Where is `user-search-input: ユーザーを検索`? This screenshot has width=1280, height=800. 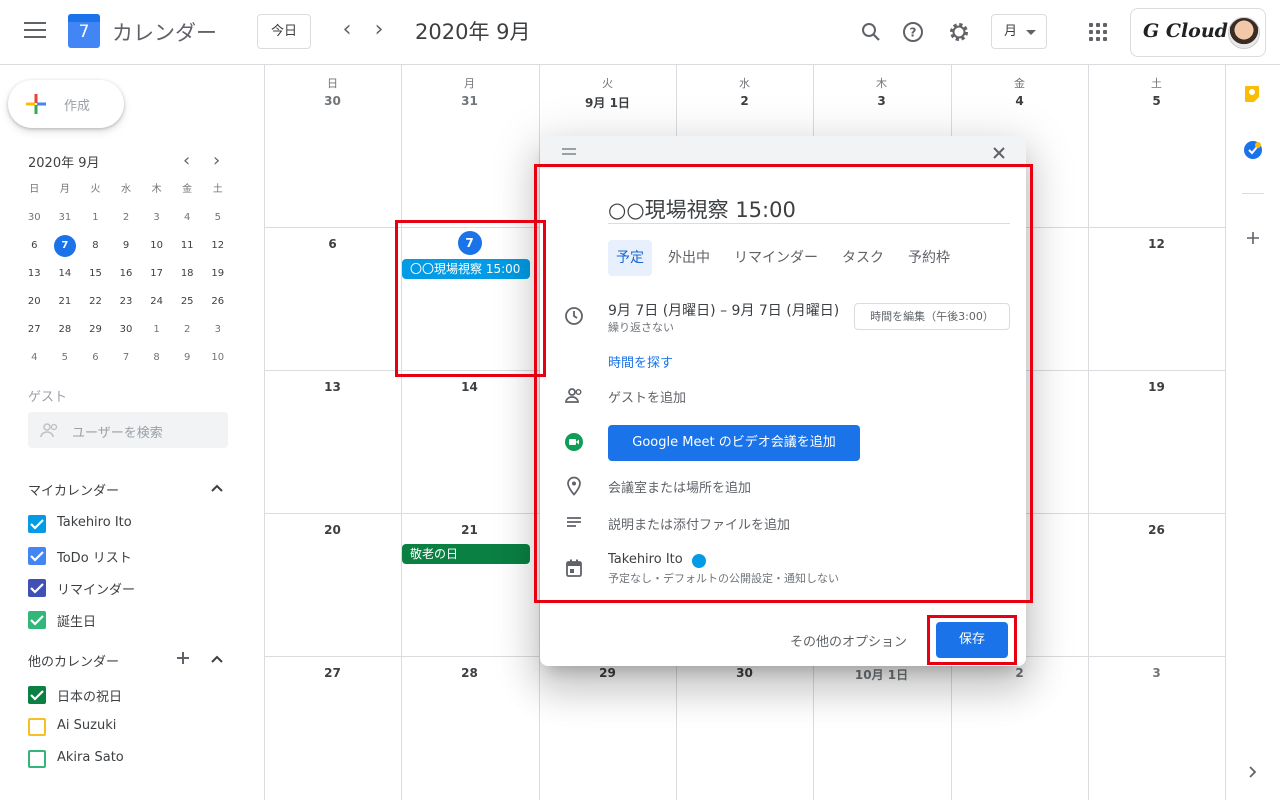 user-search-input: ユーザーを検索 is located at coordinates (128, 430).